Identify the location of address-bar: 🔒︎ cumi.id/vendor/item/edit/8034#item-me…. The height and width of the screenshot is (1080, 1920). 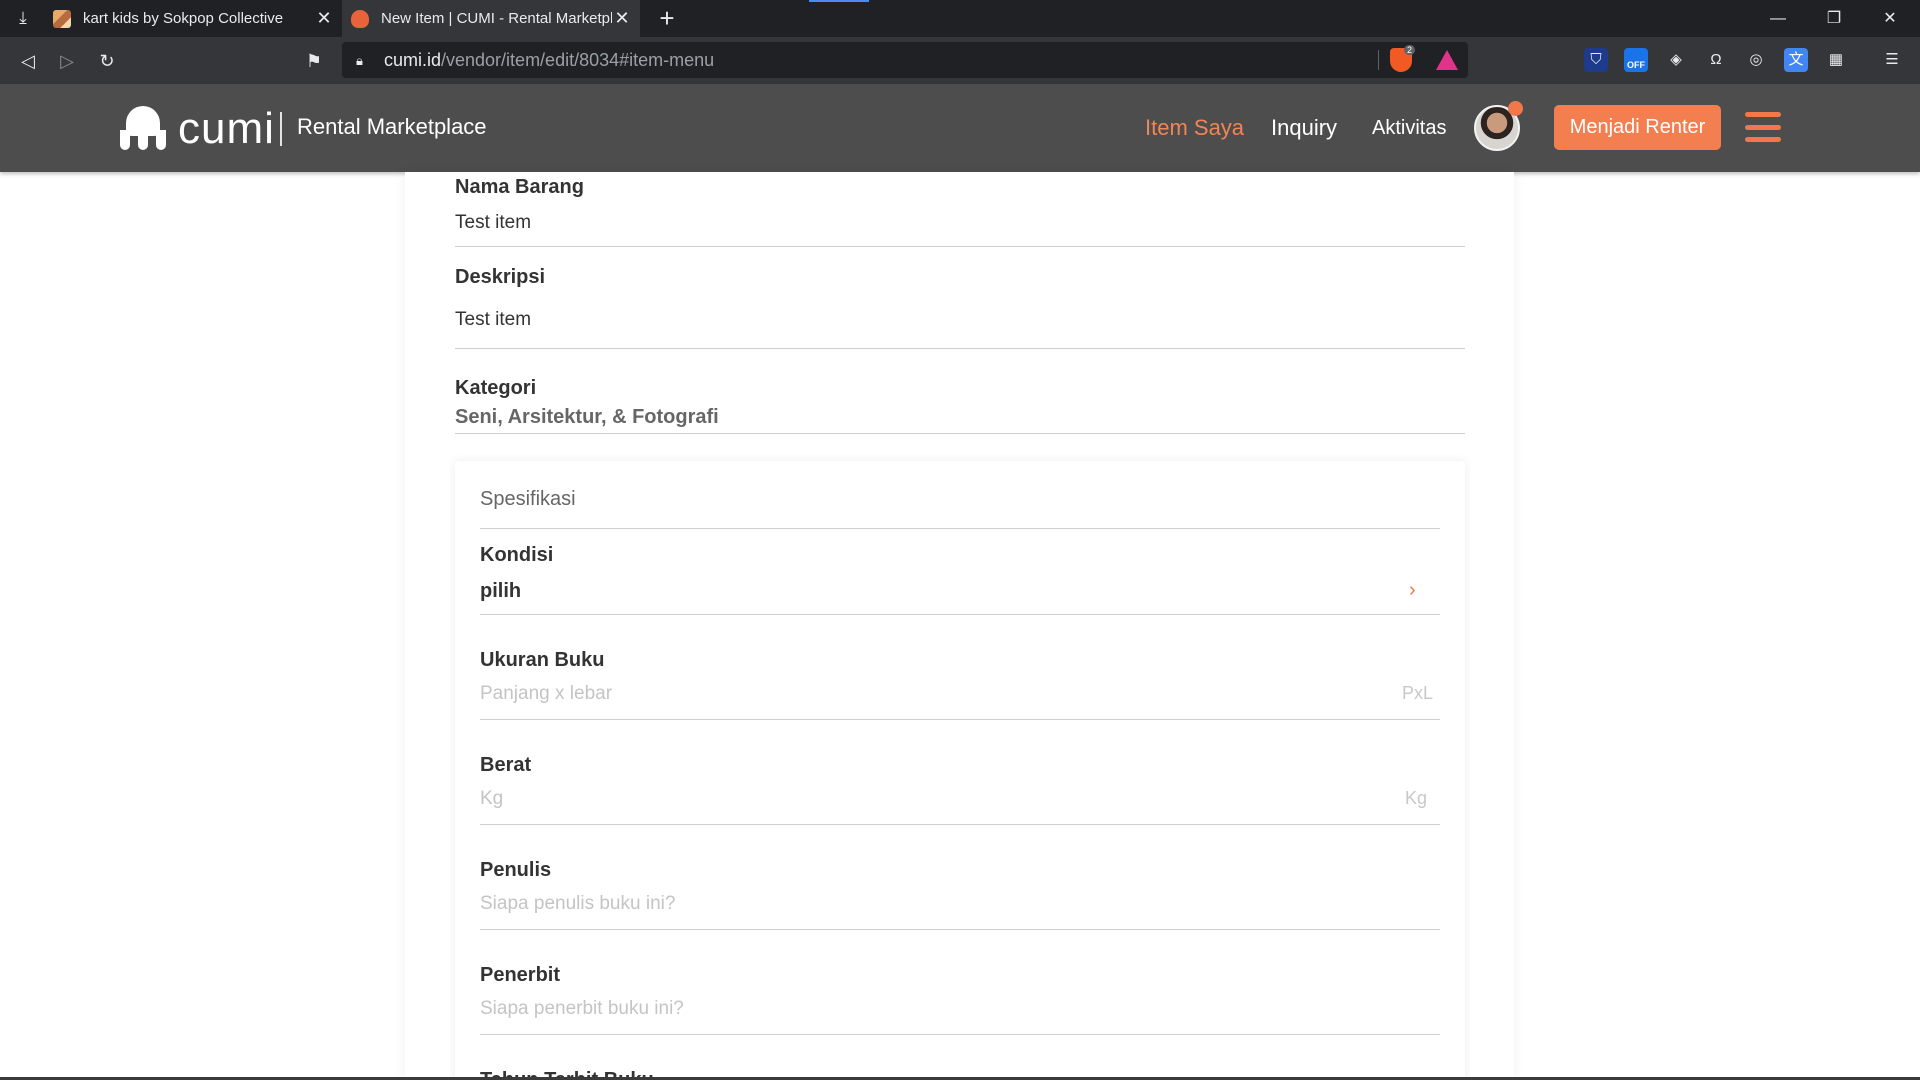
(905, 60).